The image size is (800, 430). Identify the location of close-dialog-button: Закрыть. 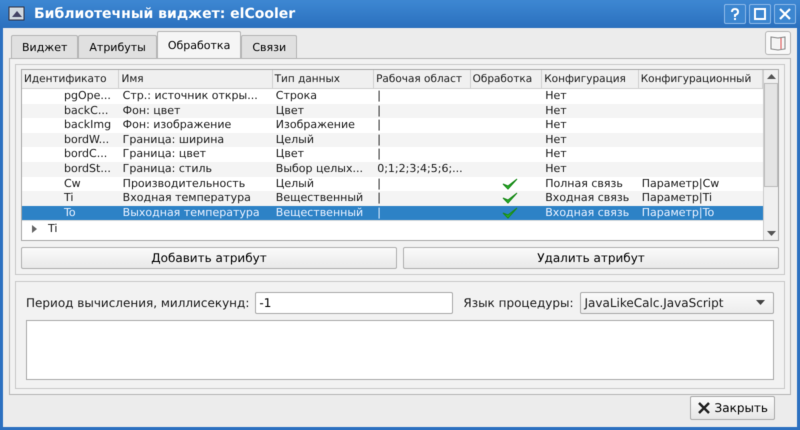
(732, 408).